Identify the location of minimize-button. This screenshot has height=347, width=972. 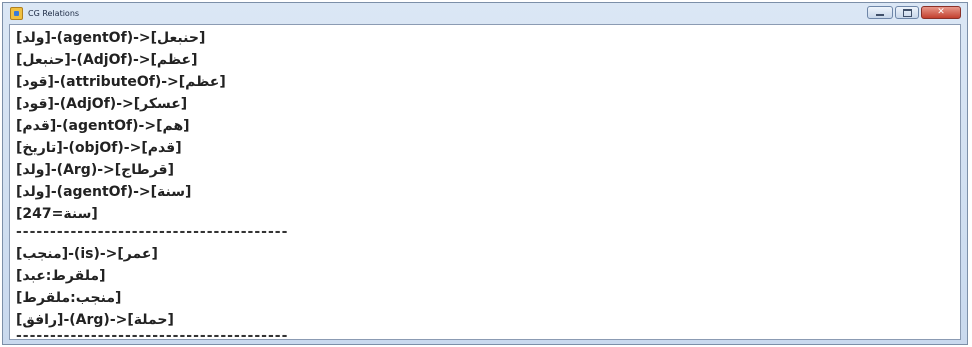
(880, 12).